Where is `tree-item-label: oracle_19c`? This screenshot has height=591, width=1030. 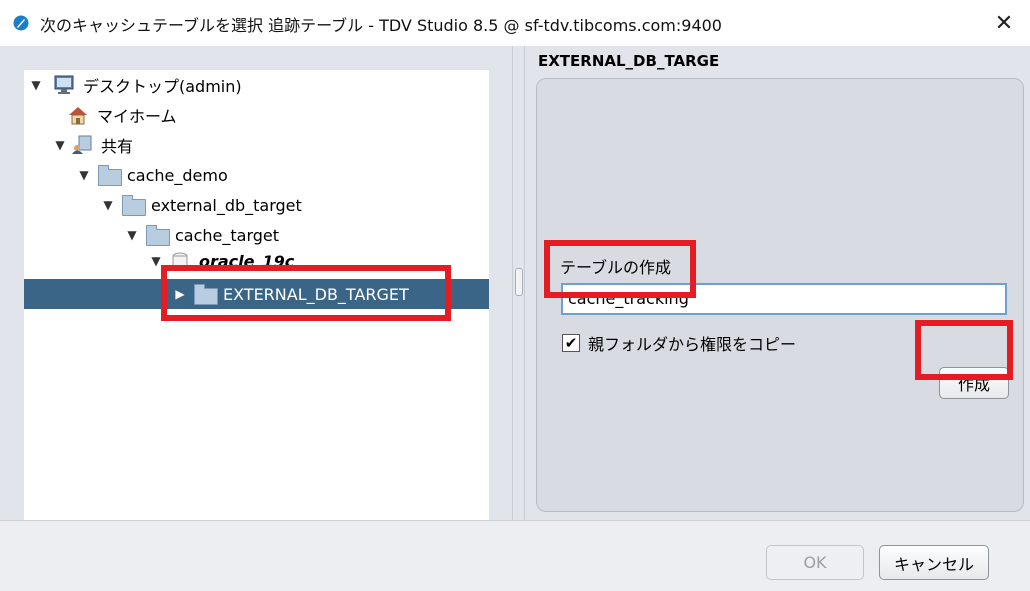 tree-item-label: oracle_19c is located at coordinates (247, 261).